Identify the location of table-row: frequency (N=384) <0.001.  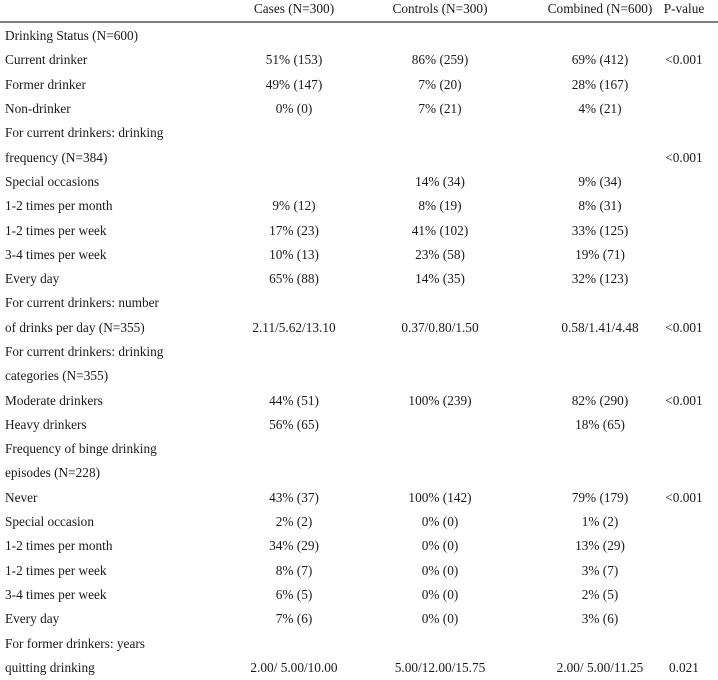
(359, 157).